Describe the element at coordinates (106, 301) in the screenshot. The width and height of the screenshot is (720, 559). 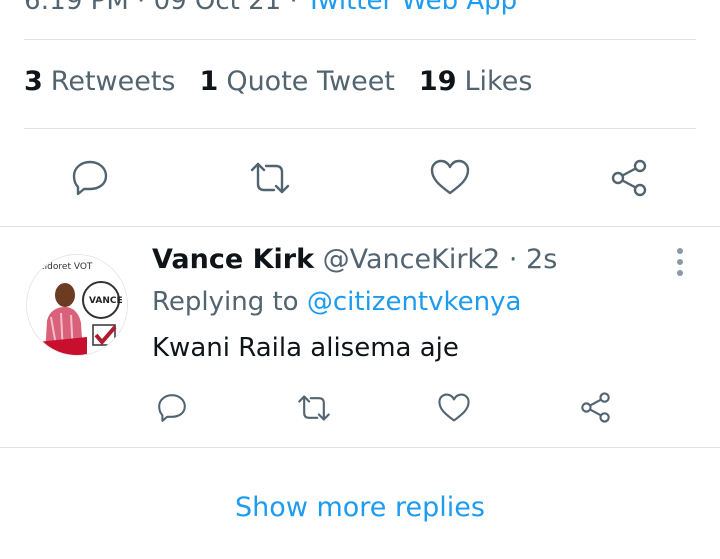
I see `svg-text: VANCE` at that location.